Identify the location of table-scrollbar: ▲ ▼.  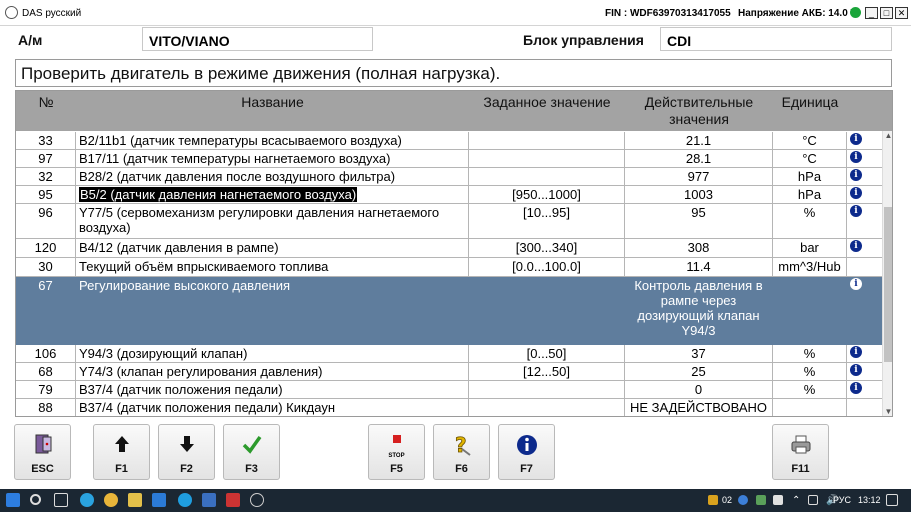
(887, 273).